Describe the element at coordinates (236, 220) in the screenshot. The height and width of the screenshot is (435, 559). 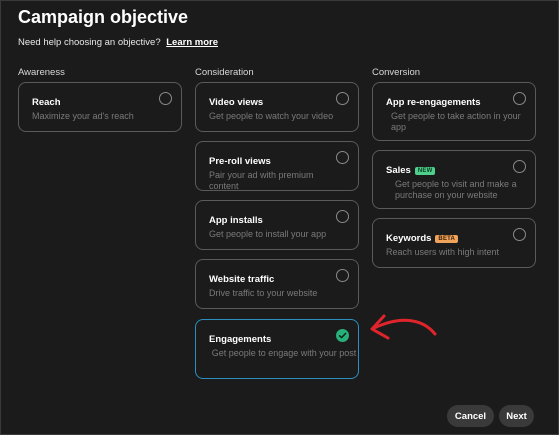
I see `card-title: App installs` at that location.